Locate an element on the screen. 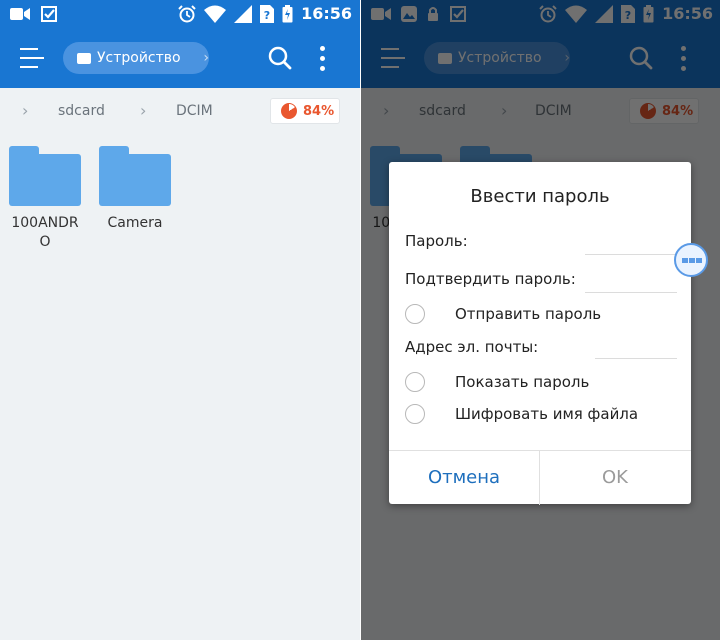 This screenshot has height=640, width=720. device-icon is located at coordinates (84, 58).